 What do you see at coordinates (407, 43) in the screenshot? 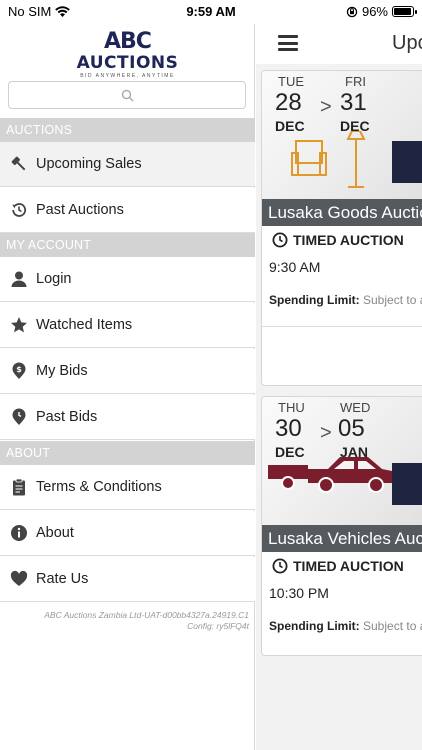
I see `page-title: Upcoming Sales` at bounding box center [407, 43].